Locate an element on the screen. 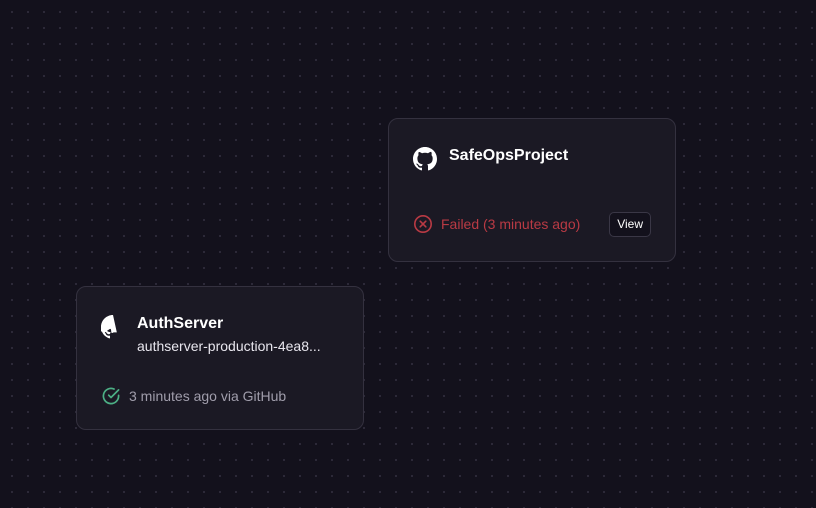  status-text: 3 minutes ago via GitHub is located at coordinates (208, 396).